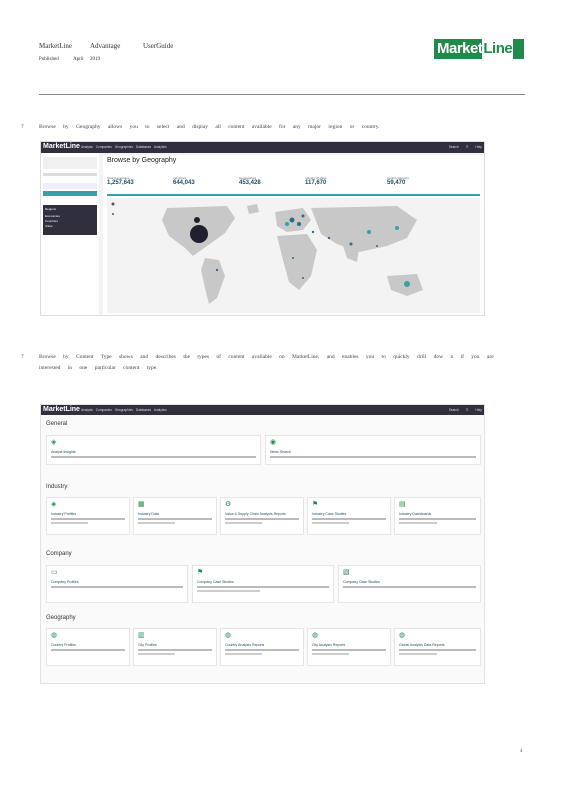 Image resolution: width=564 pixels, height=800 pixels. I want to click on card-company-case-studies-2: ▧ Company Case Studies, so click(409, 584).